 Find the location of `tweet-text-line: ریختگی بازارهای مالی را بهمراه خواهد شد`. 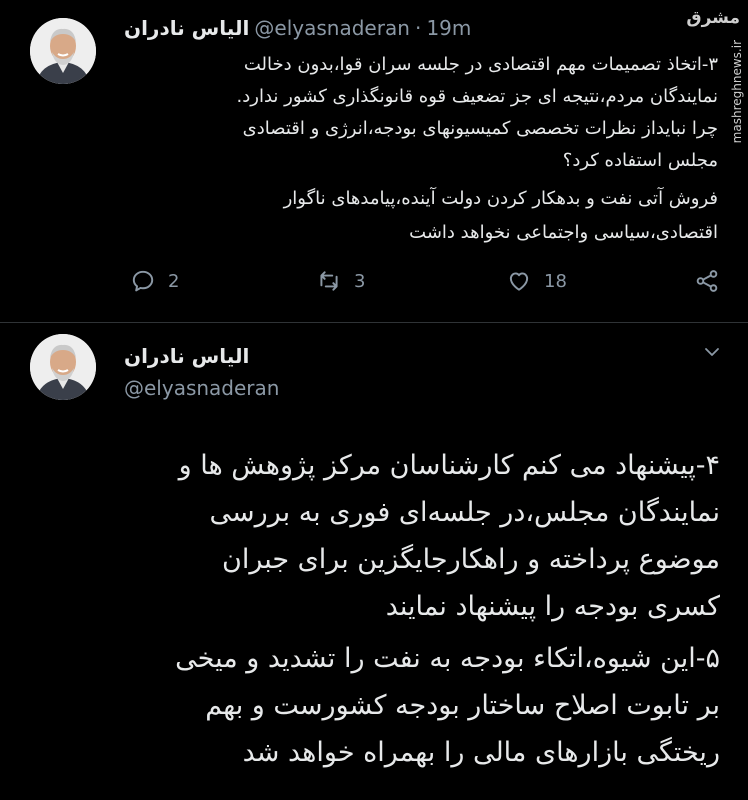

tweet-text-line: ریختگی بازارهای مالی را بهمراه خواهد شد is located at coordinates (481, 752).